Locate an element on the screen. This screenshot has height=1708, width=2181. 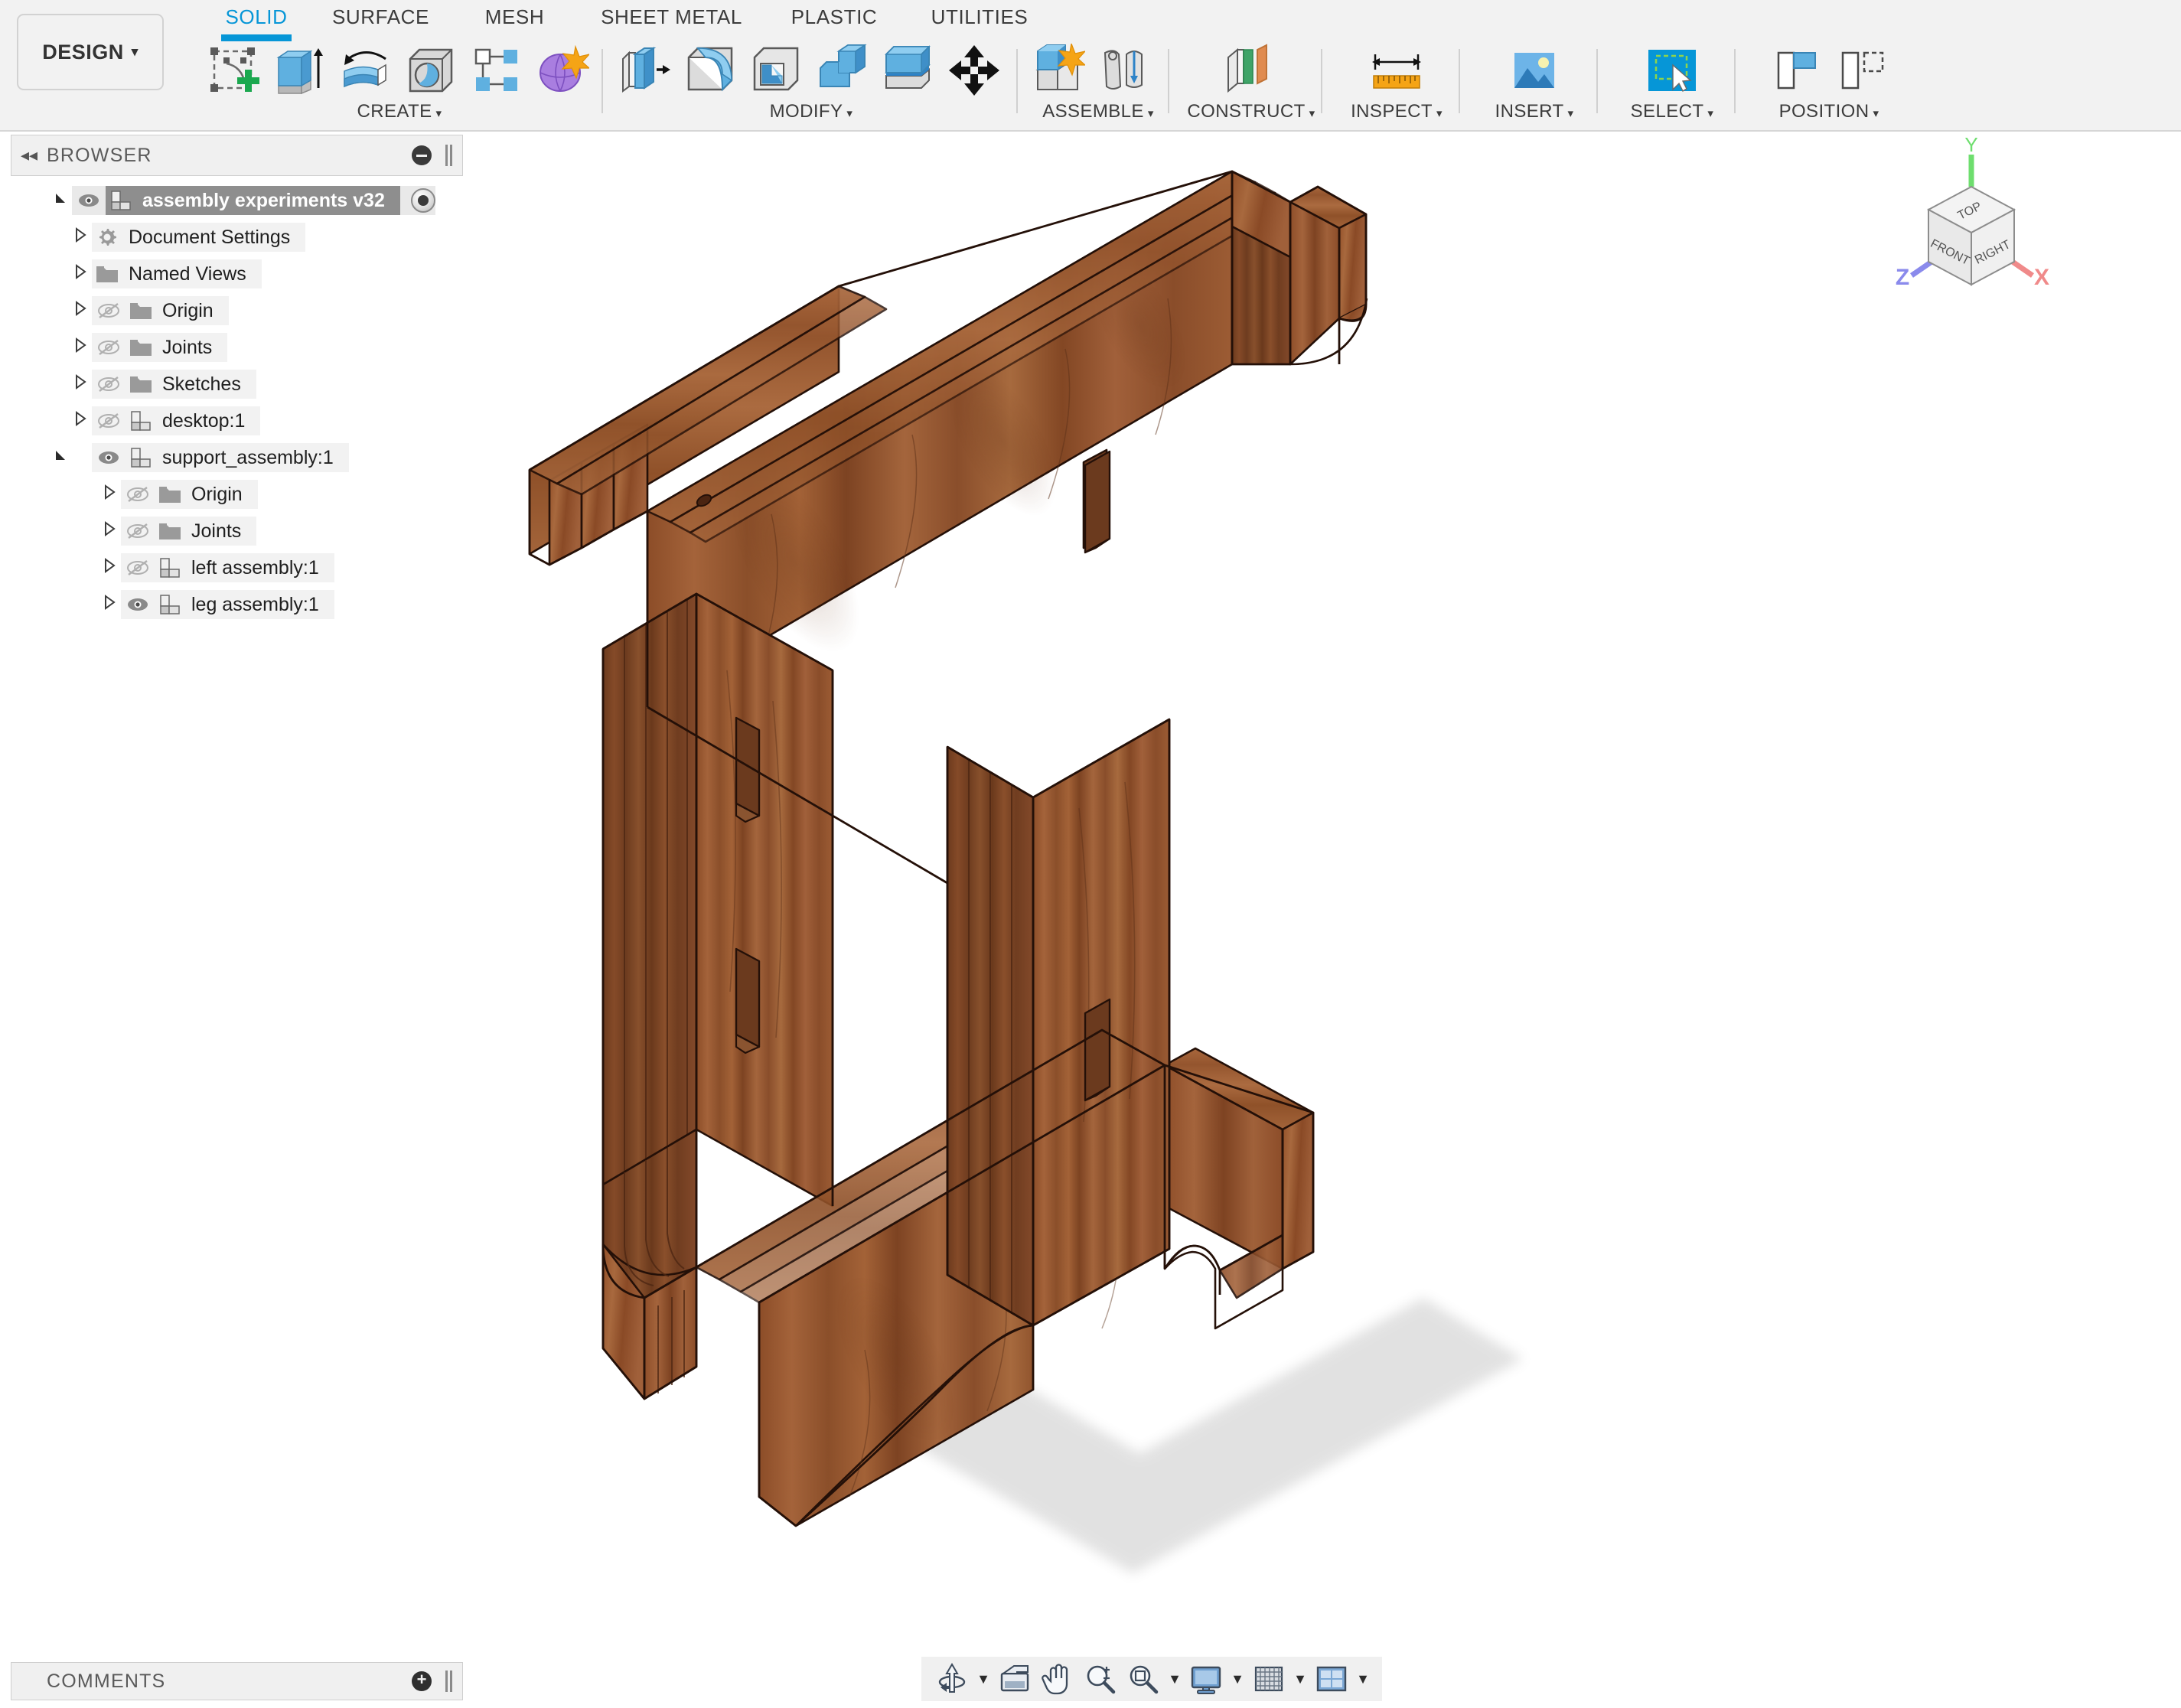
view-cube: Y Z X TOP FRONT RIGHT is located at coordinates (1972, 212).